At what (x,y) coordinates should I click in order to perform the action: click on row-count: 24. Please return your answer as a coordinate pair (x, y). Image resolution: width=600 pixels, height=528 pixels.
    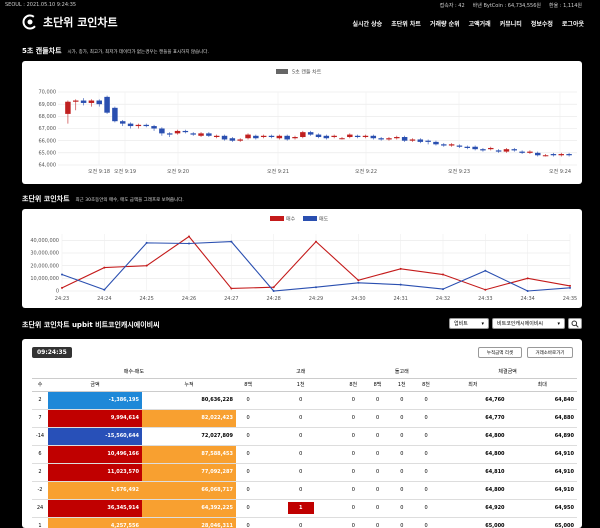
    Looking at the image, I should click on (40, 508).